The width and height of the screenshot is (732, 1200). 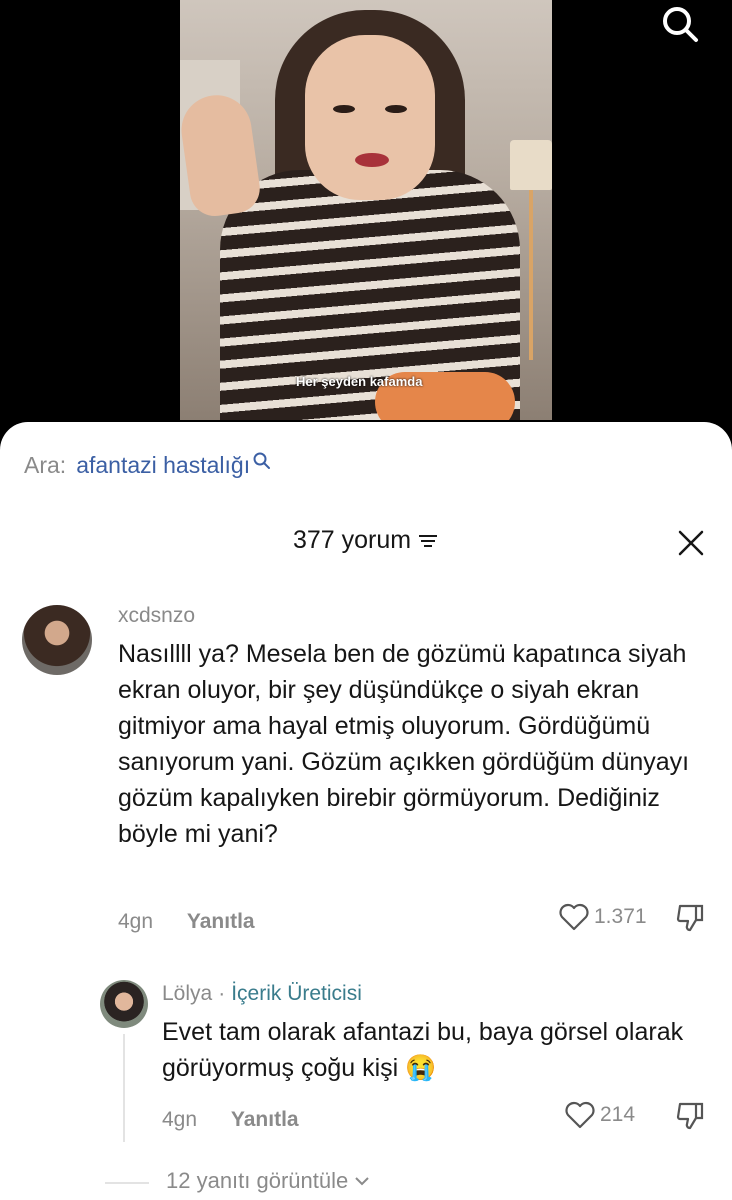 I want to click on divider, so click(x=127, y=1183).